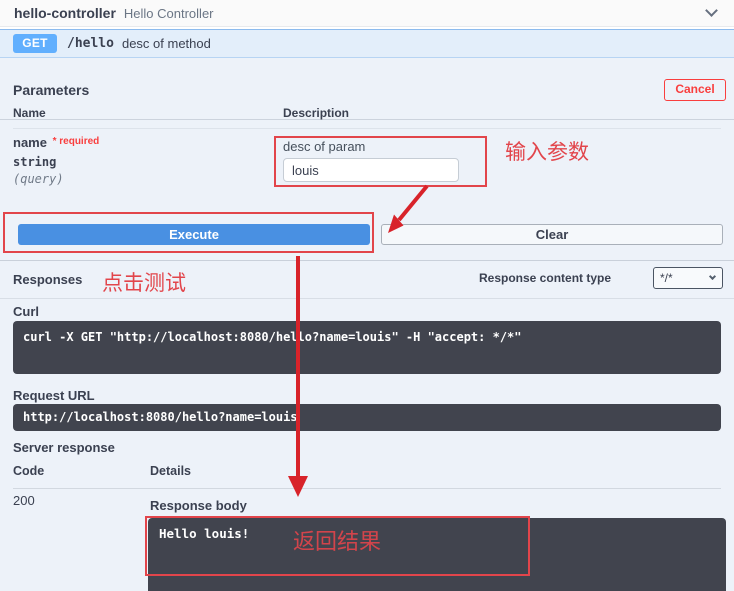 The height and width of the screenshot is (591, 734). Describe the element at coordinates (38, 179) in the screenshot. I see `parameter-location: (query)` at that location.